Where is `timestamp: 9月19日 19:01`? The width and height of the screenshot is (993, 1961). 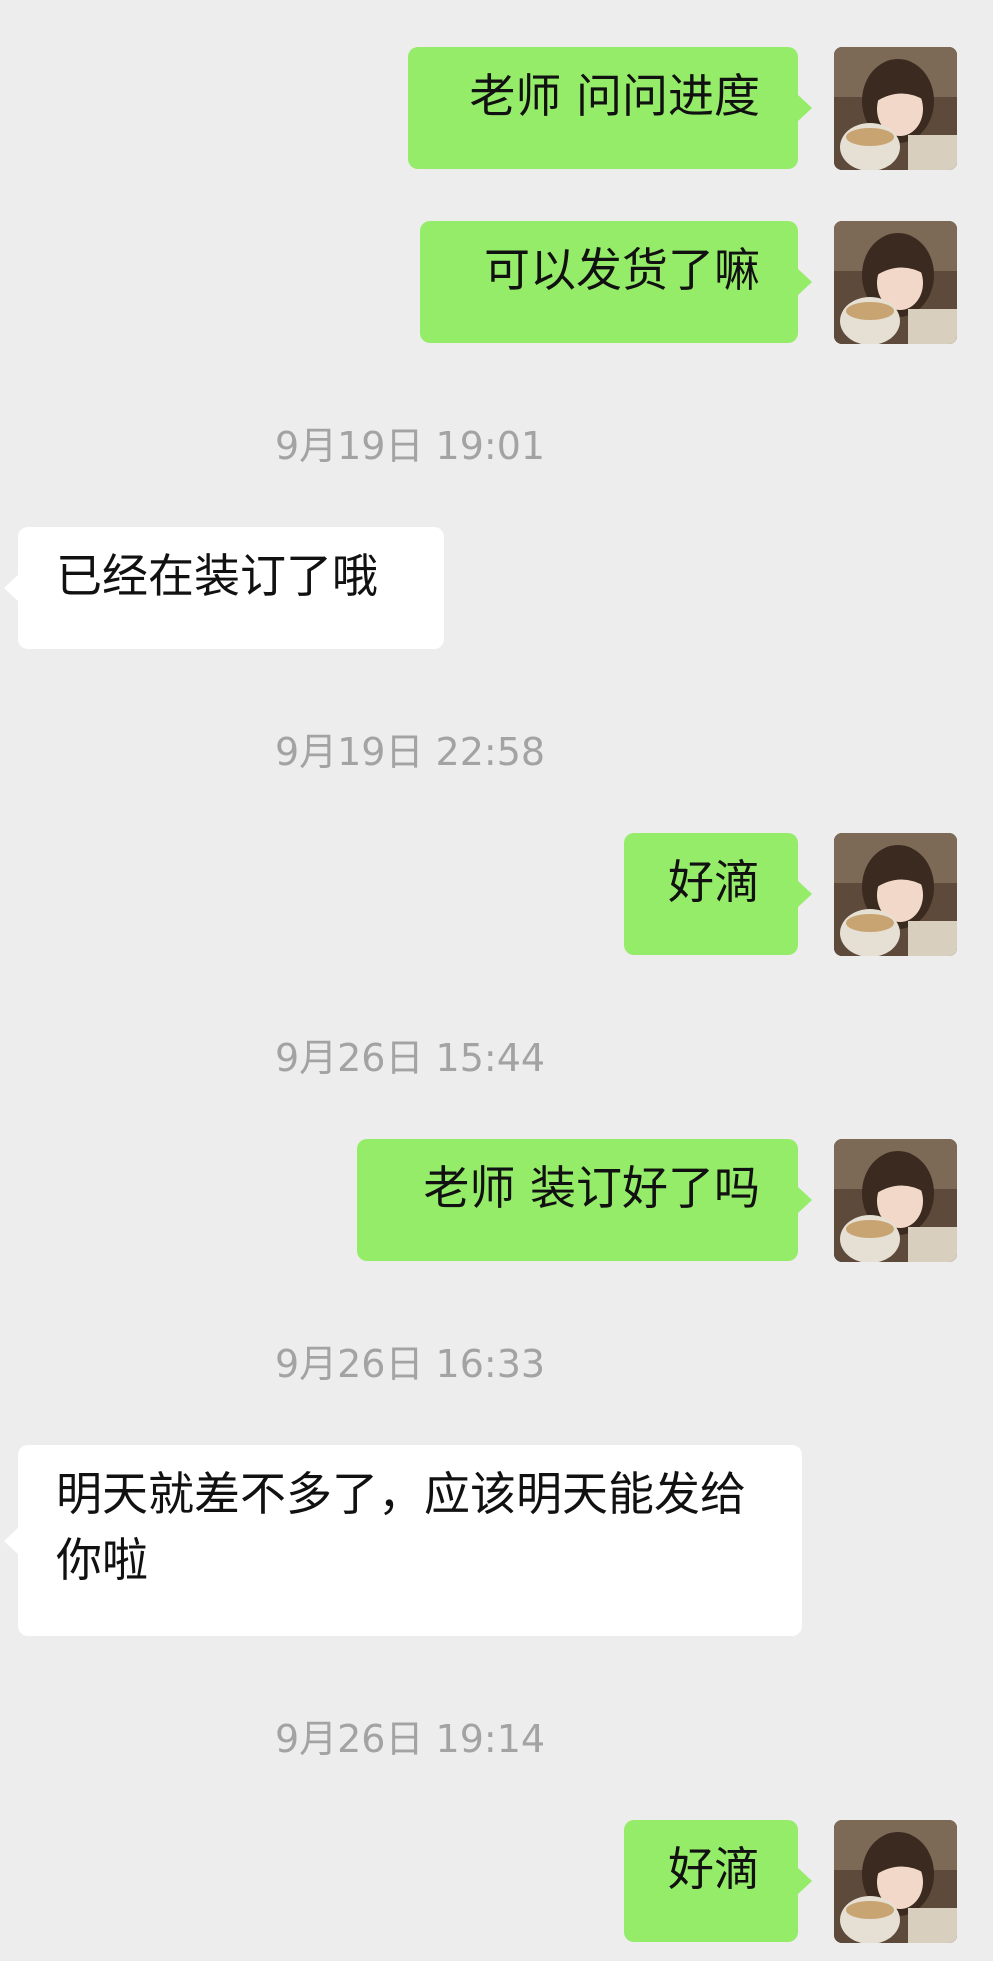 timestamp: 9月19日 19:01 is located at coordinates (410, 446).